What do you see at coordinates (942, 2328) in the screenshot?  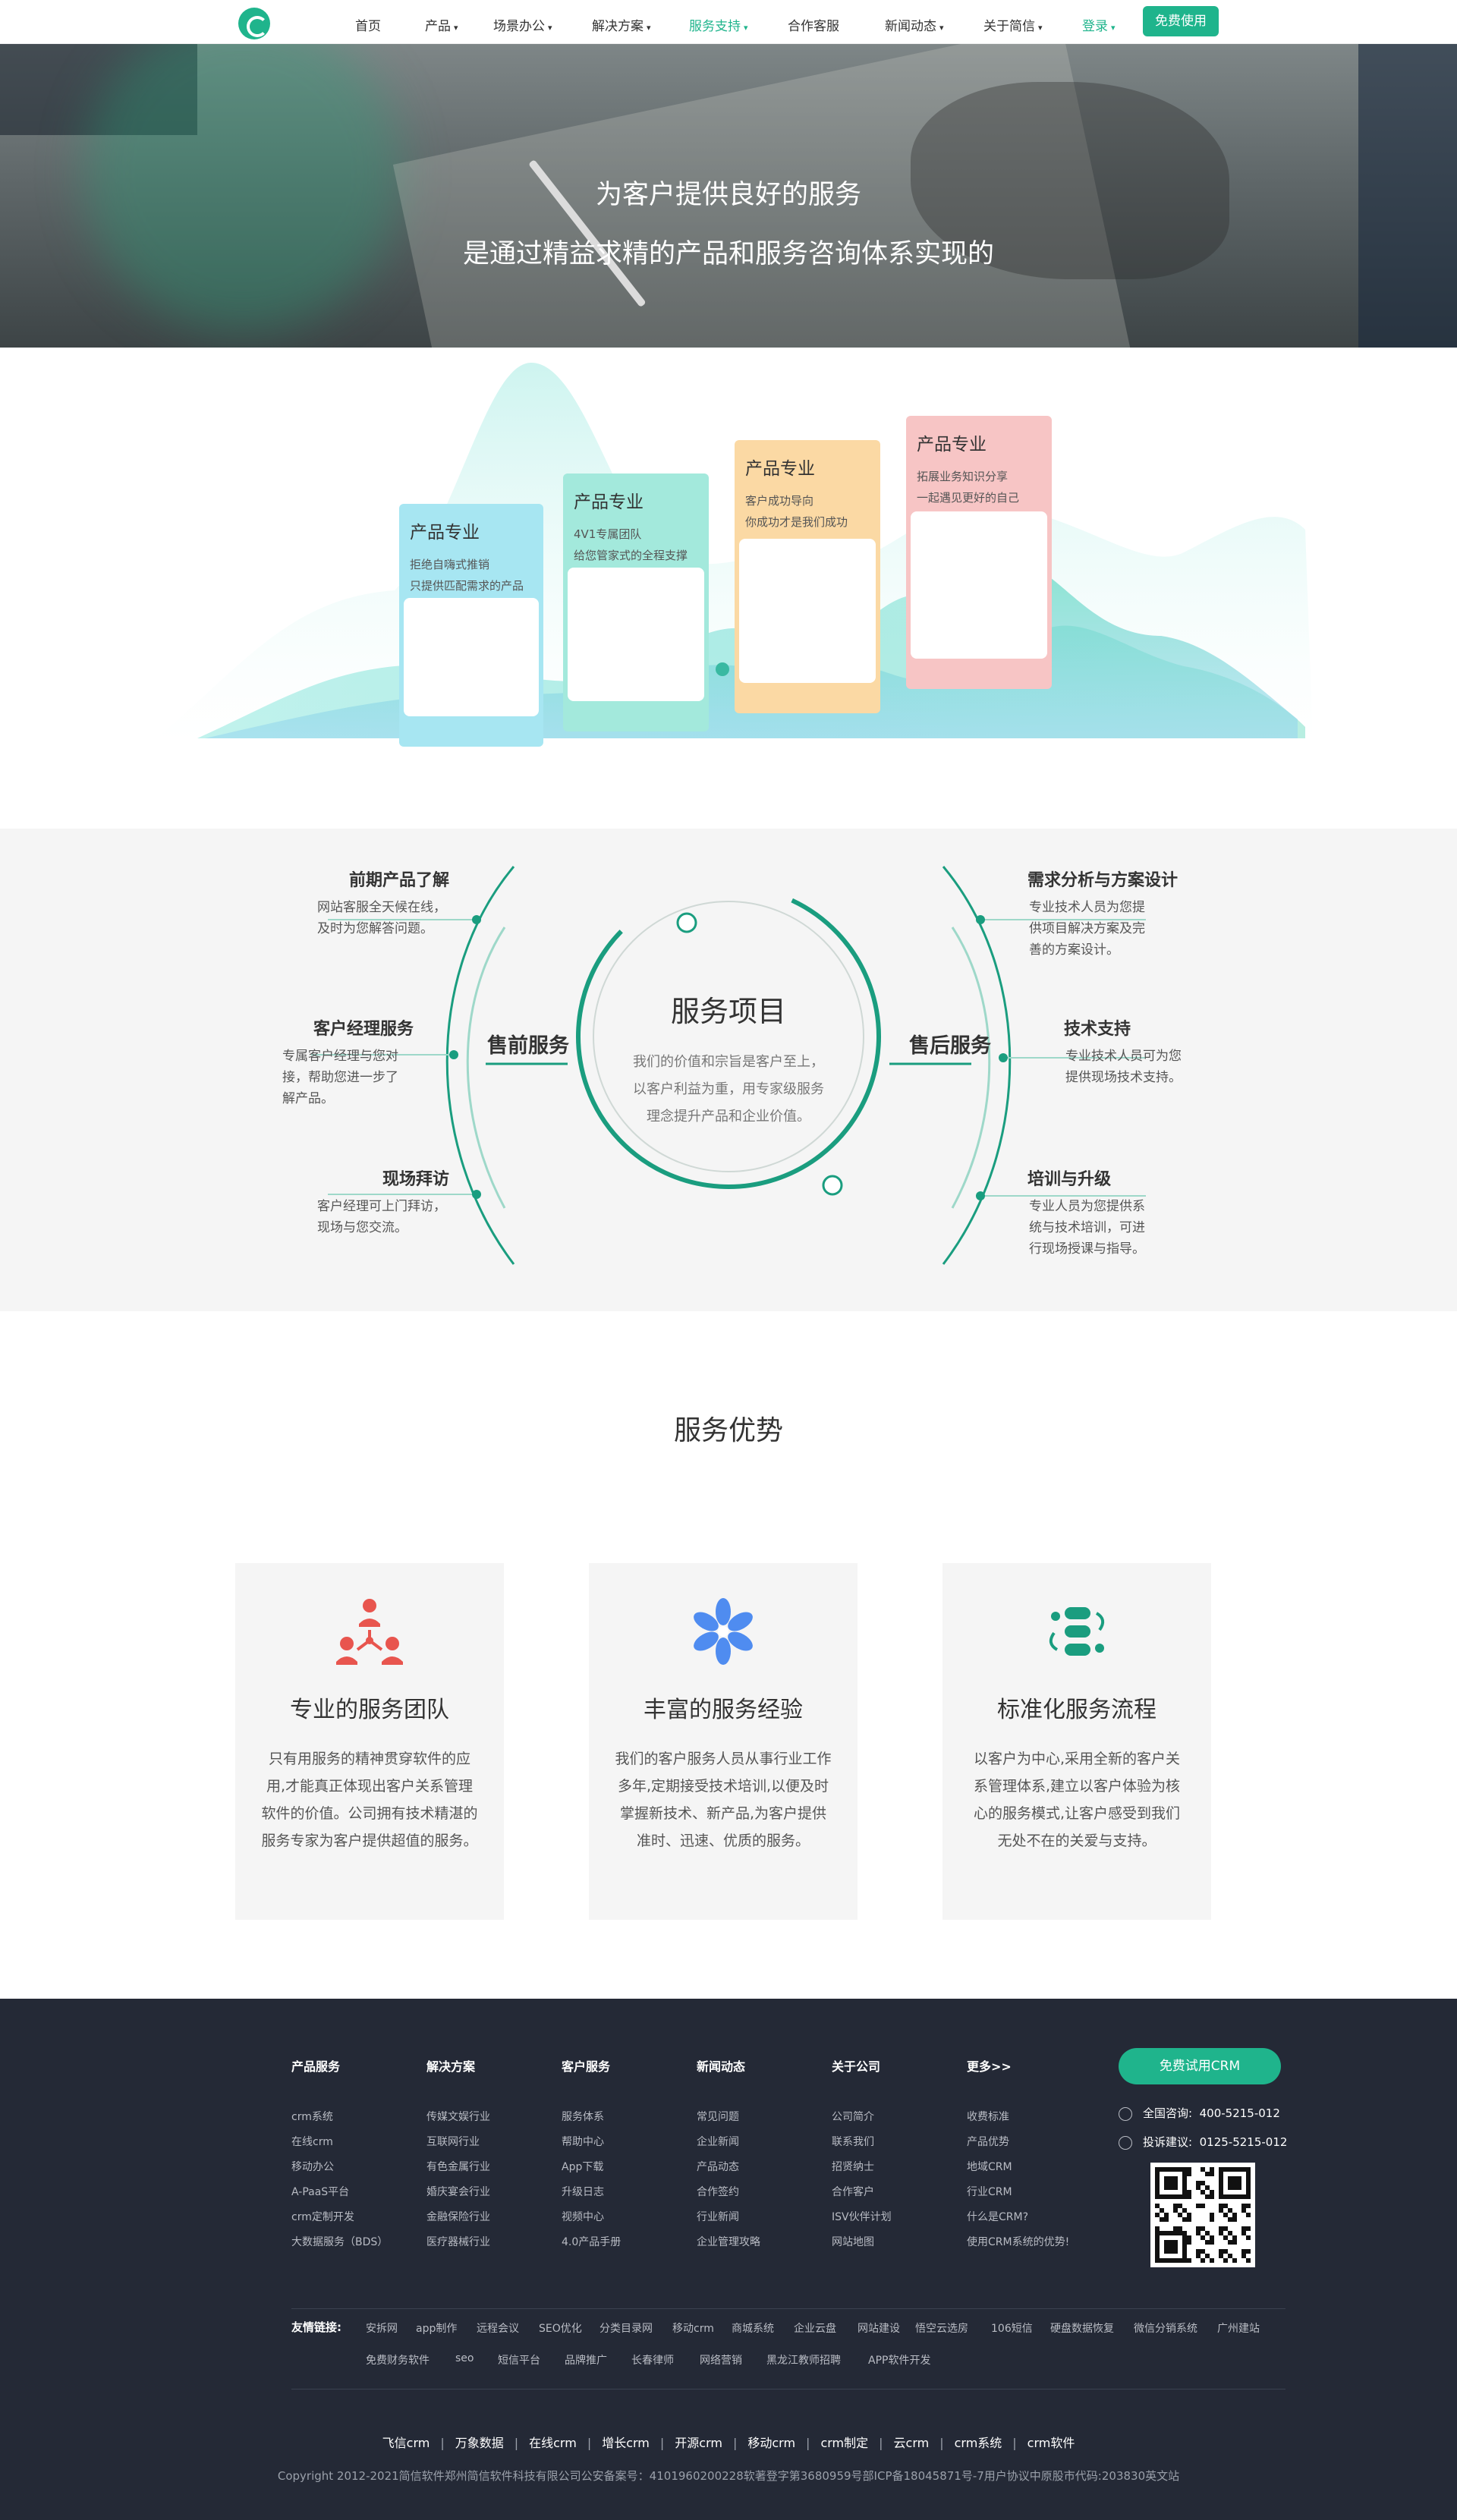 I see `friend-link: 悟空云选房` at bounding box center [942, 2328].